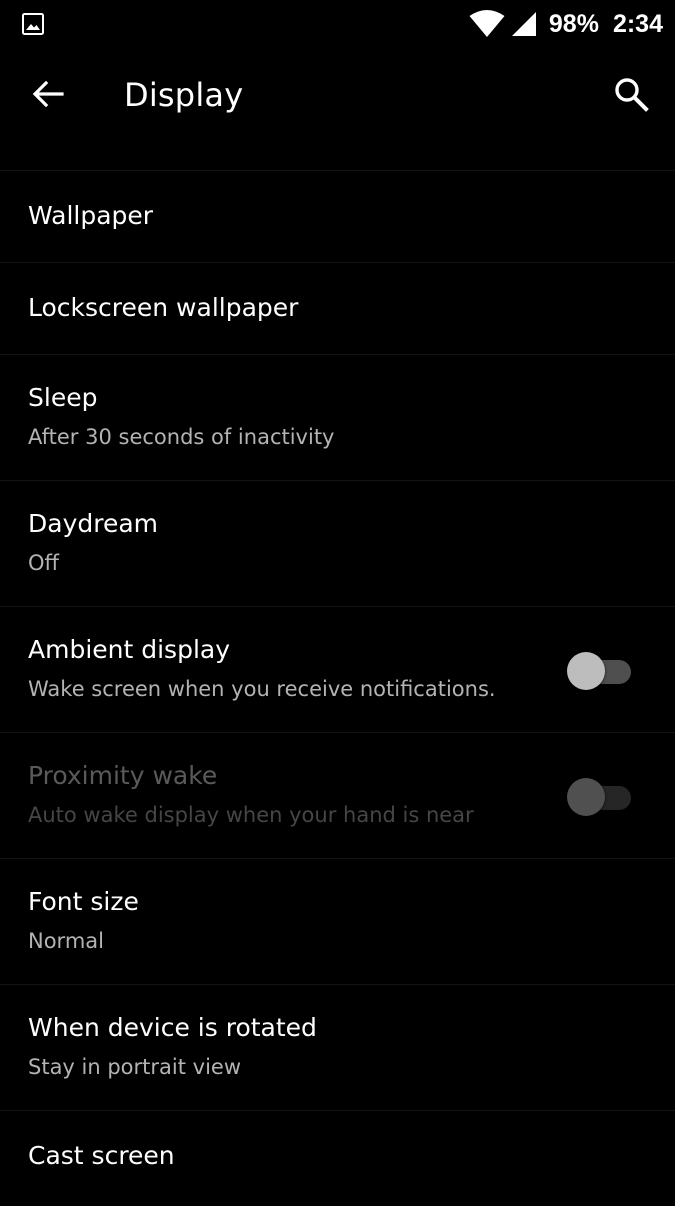 Image resolution: width=675 pixels, height=1206 pixels. What do you see at coordinates (251, 815) in the screenshot?
I see `setting-summary: Auto wake display when your hand is near` at bounding box center [251, 815].